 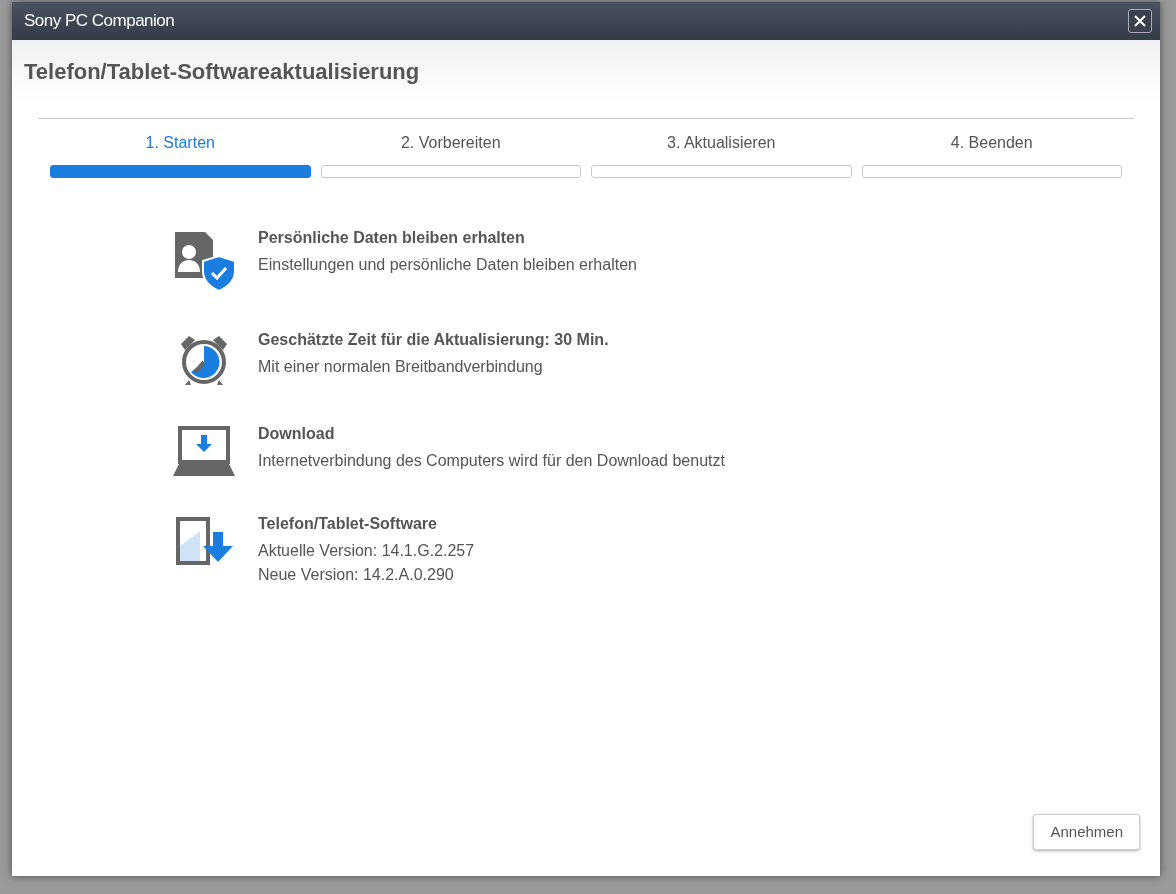 I want to click on item-title: Geschätzte Zeit für die Aktualisierung: 30 Min., so click(x=433, y=340).